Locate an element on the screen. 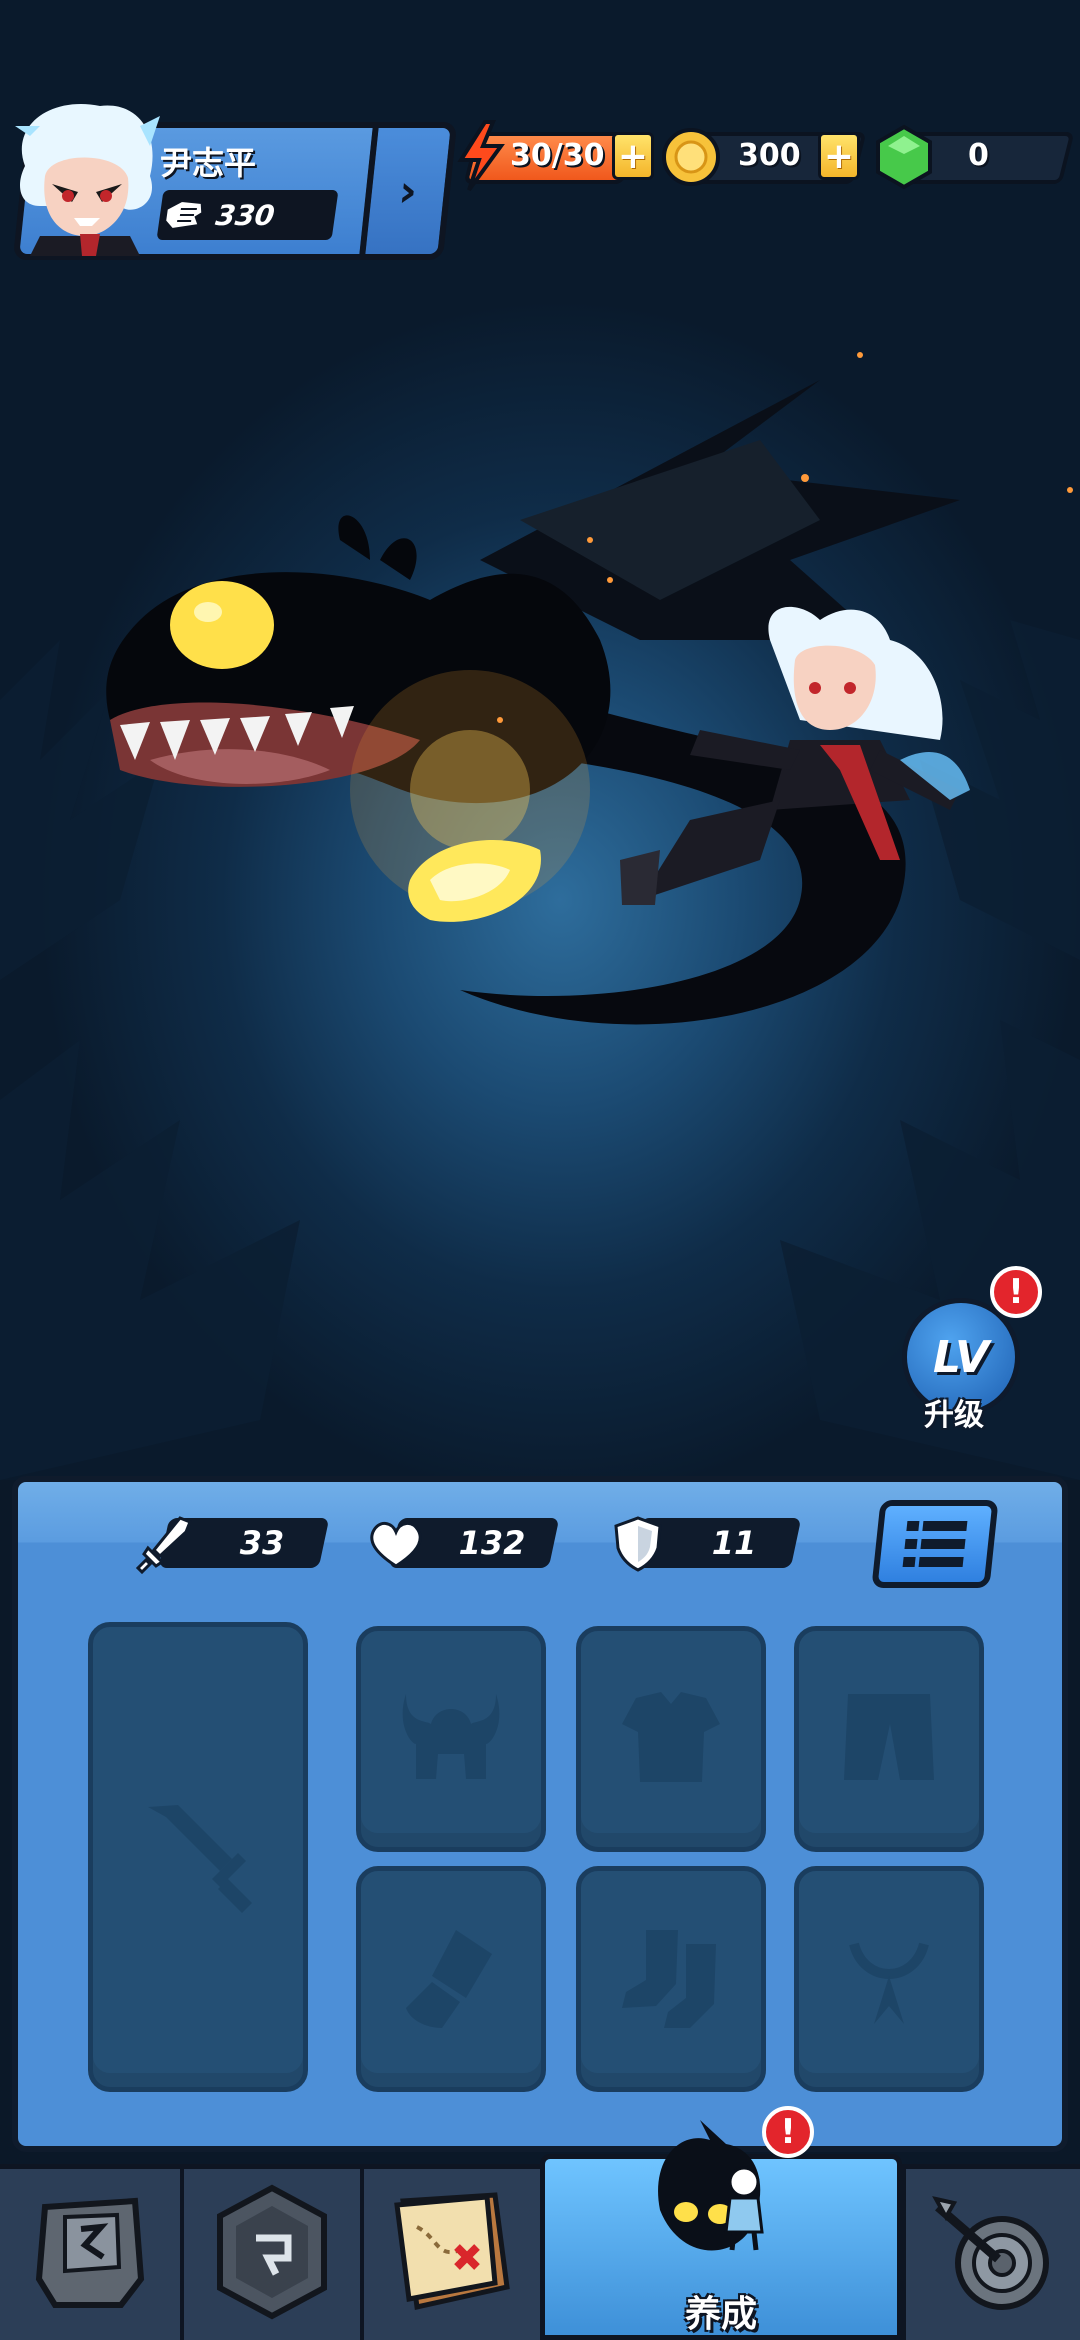 The image size is (1080, 2340). nav-skills is located at coordinates (991, 2252).